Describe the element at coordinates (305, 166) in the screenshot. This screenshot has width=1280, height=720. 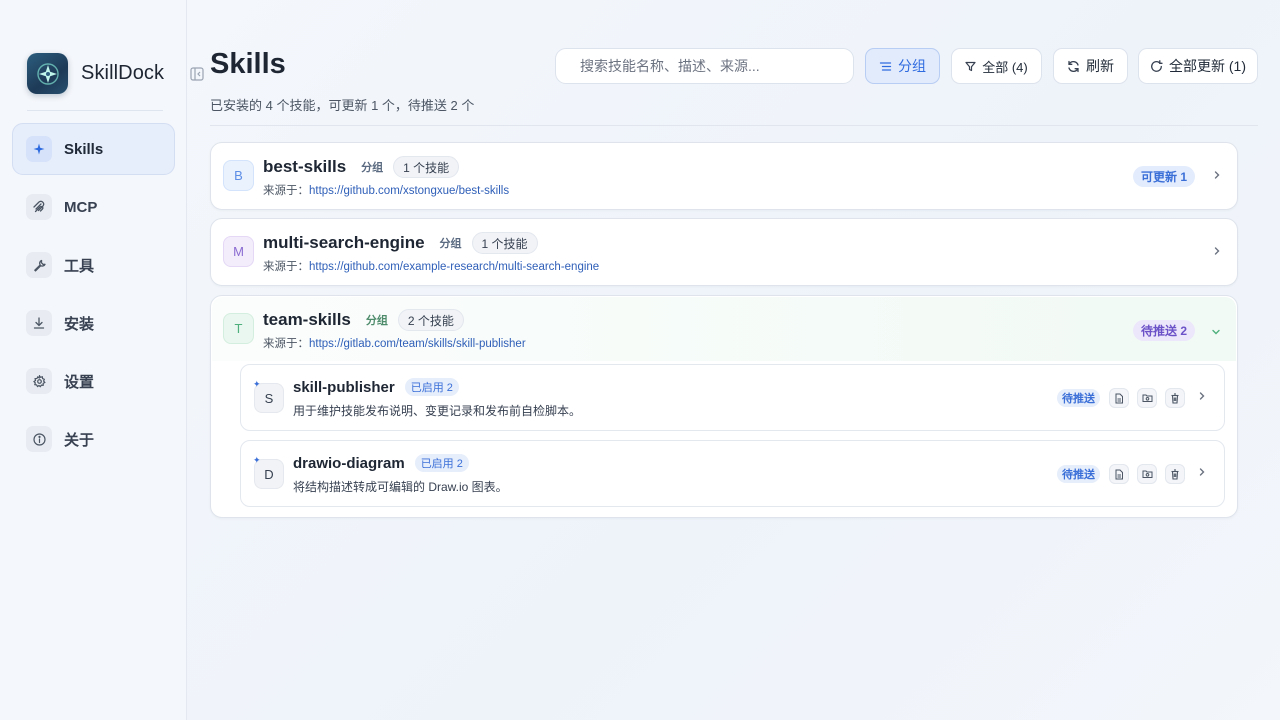
I see `group-name: best-skills` at that location.